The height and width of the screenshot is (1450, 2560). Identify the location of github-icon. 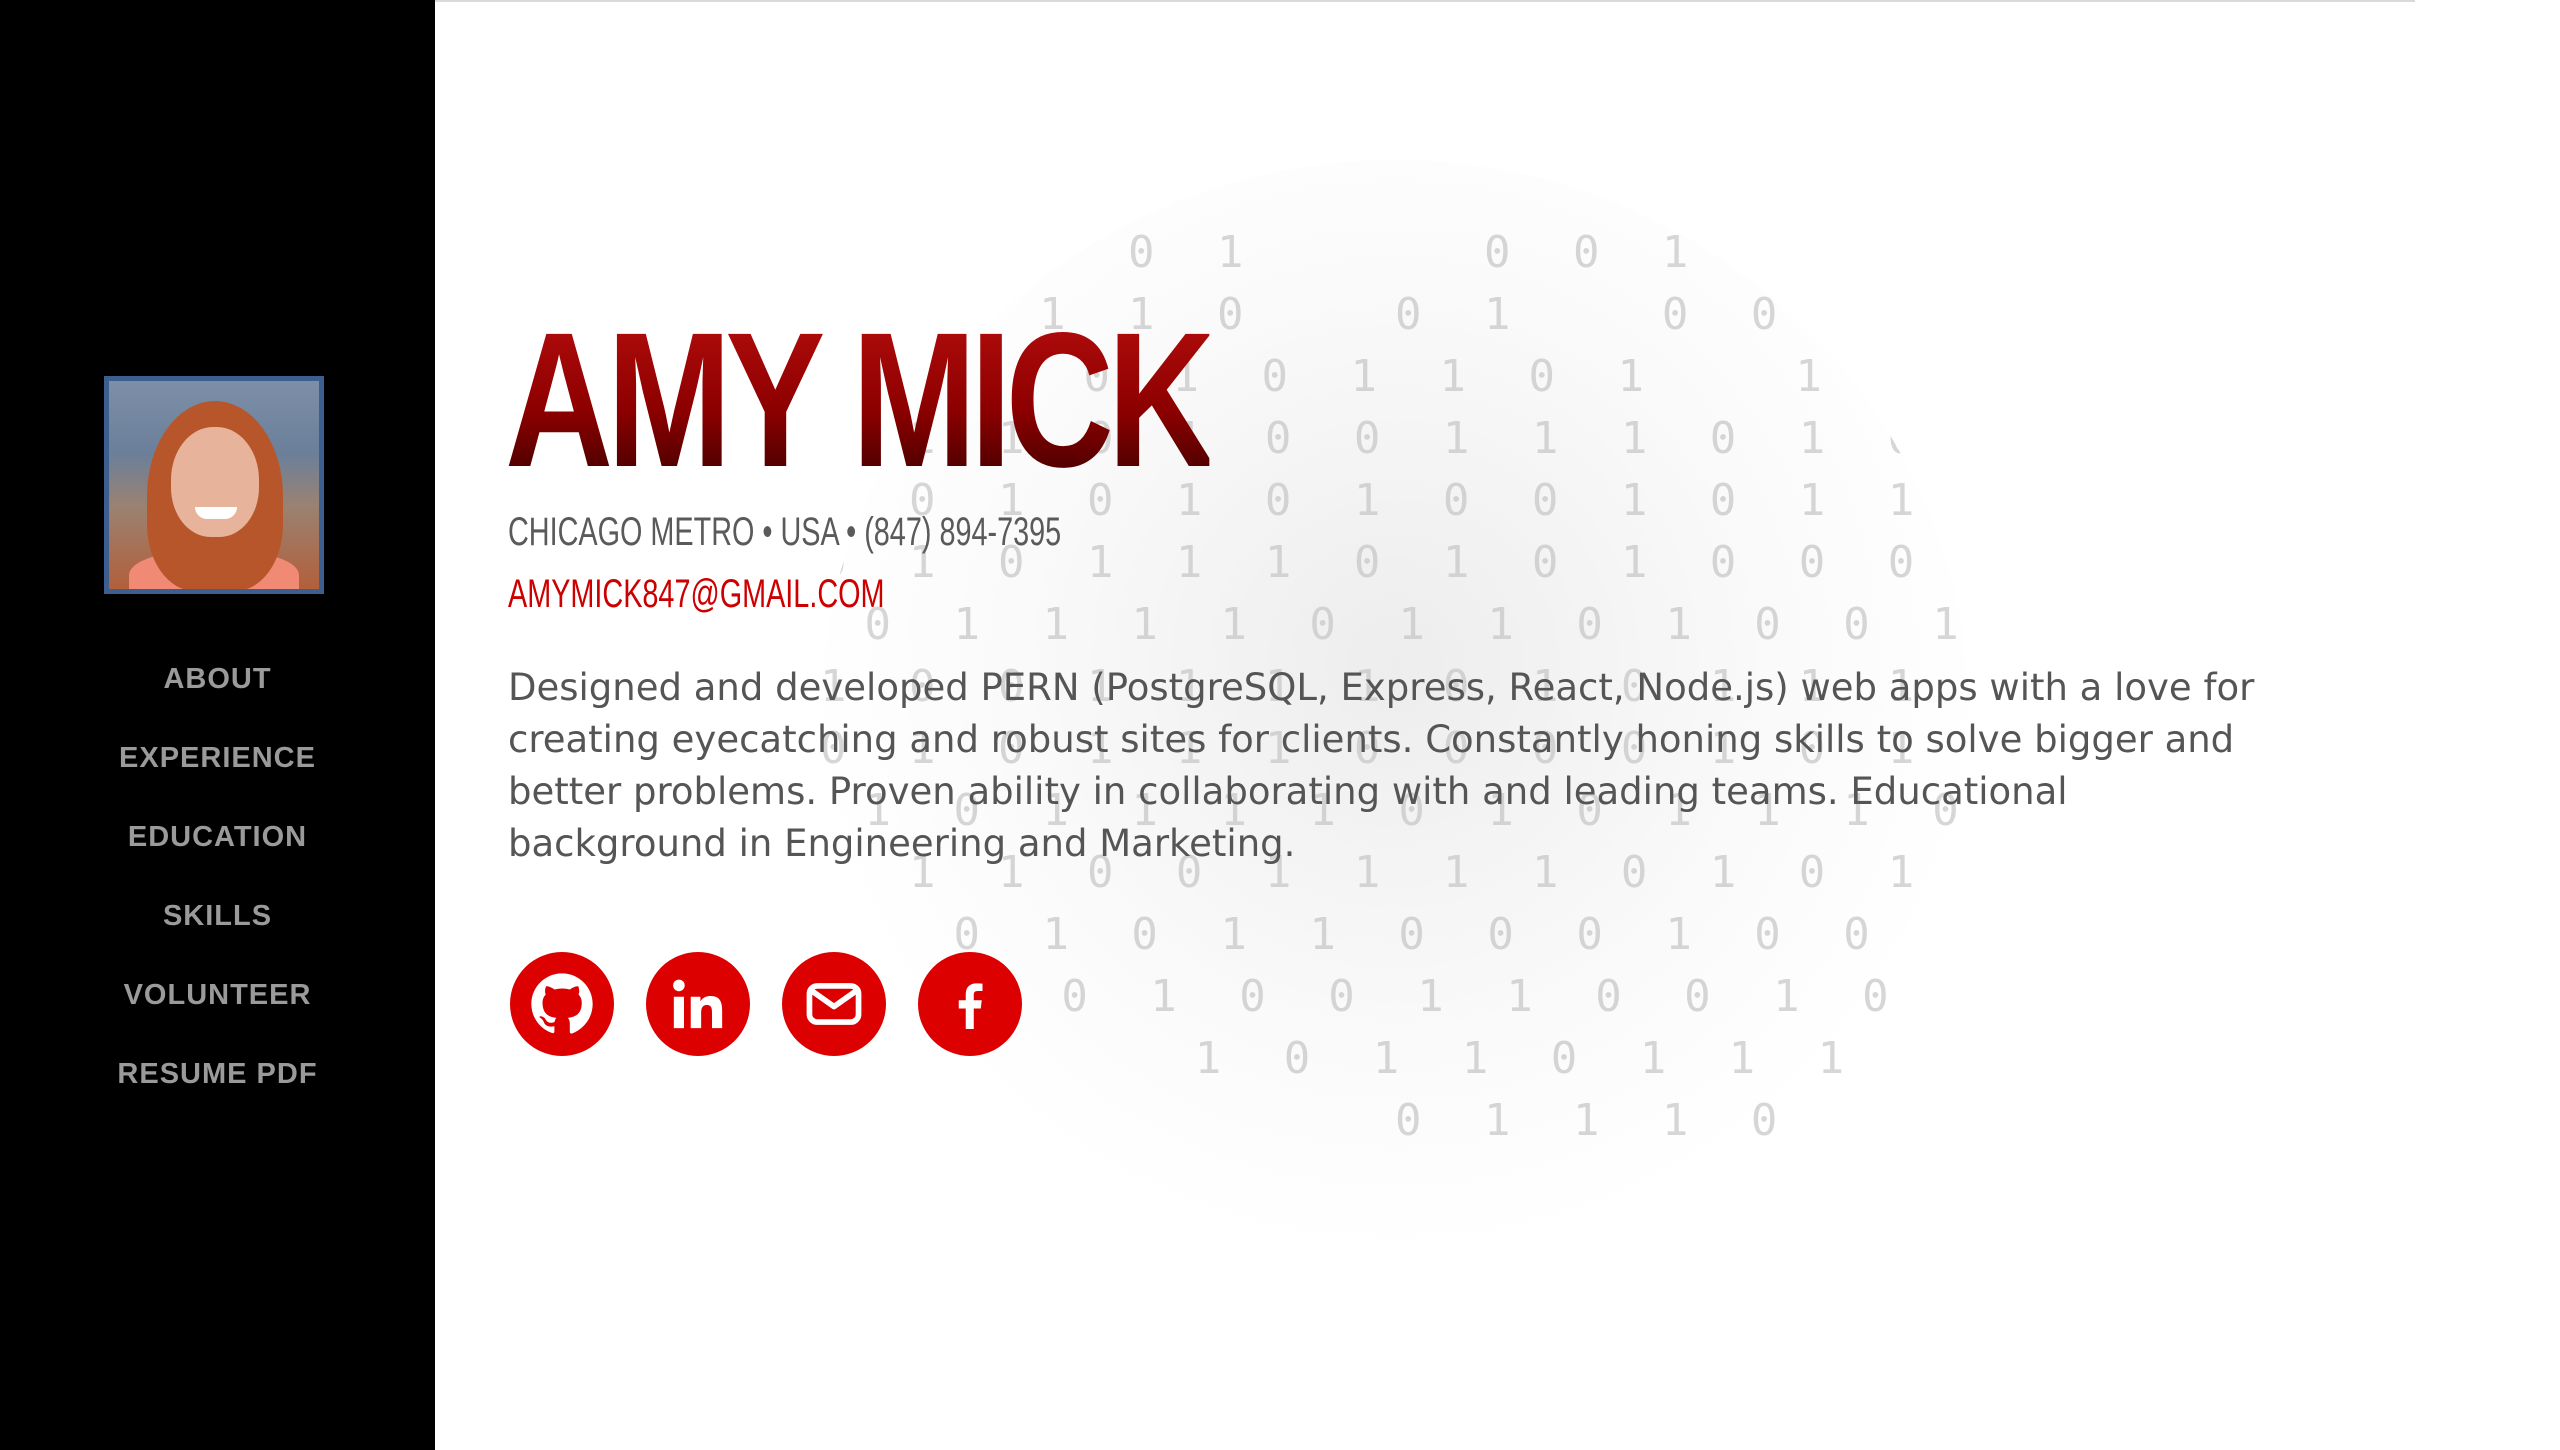
(562, 1003).